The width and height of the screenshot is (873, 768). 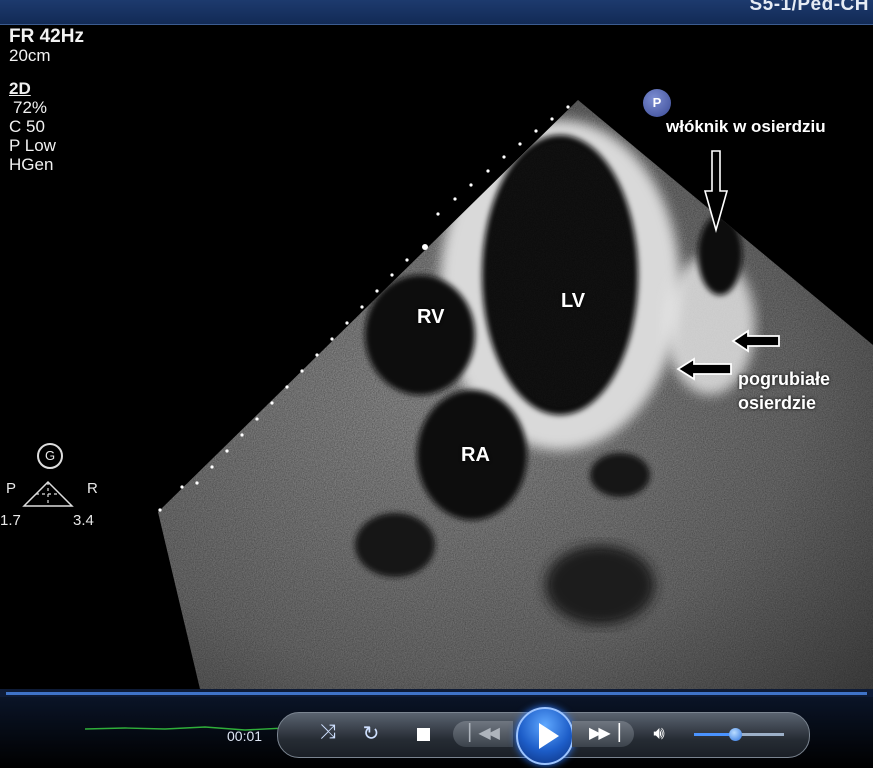 I want to click on rv-label: RV, so click(x=431, y=317).